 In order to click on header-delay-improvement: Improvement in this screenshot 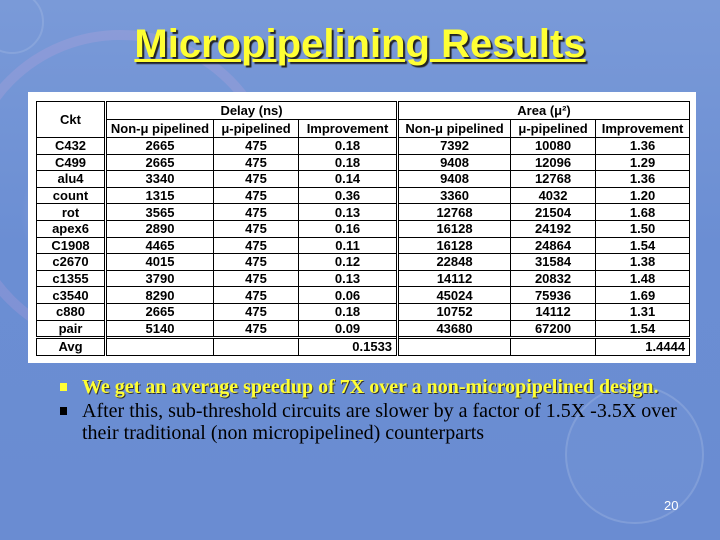, I will do `click(348, 128)`.